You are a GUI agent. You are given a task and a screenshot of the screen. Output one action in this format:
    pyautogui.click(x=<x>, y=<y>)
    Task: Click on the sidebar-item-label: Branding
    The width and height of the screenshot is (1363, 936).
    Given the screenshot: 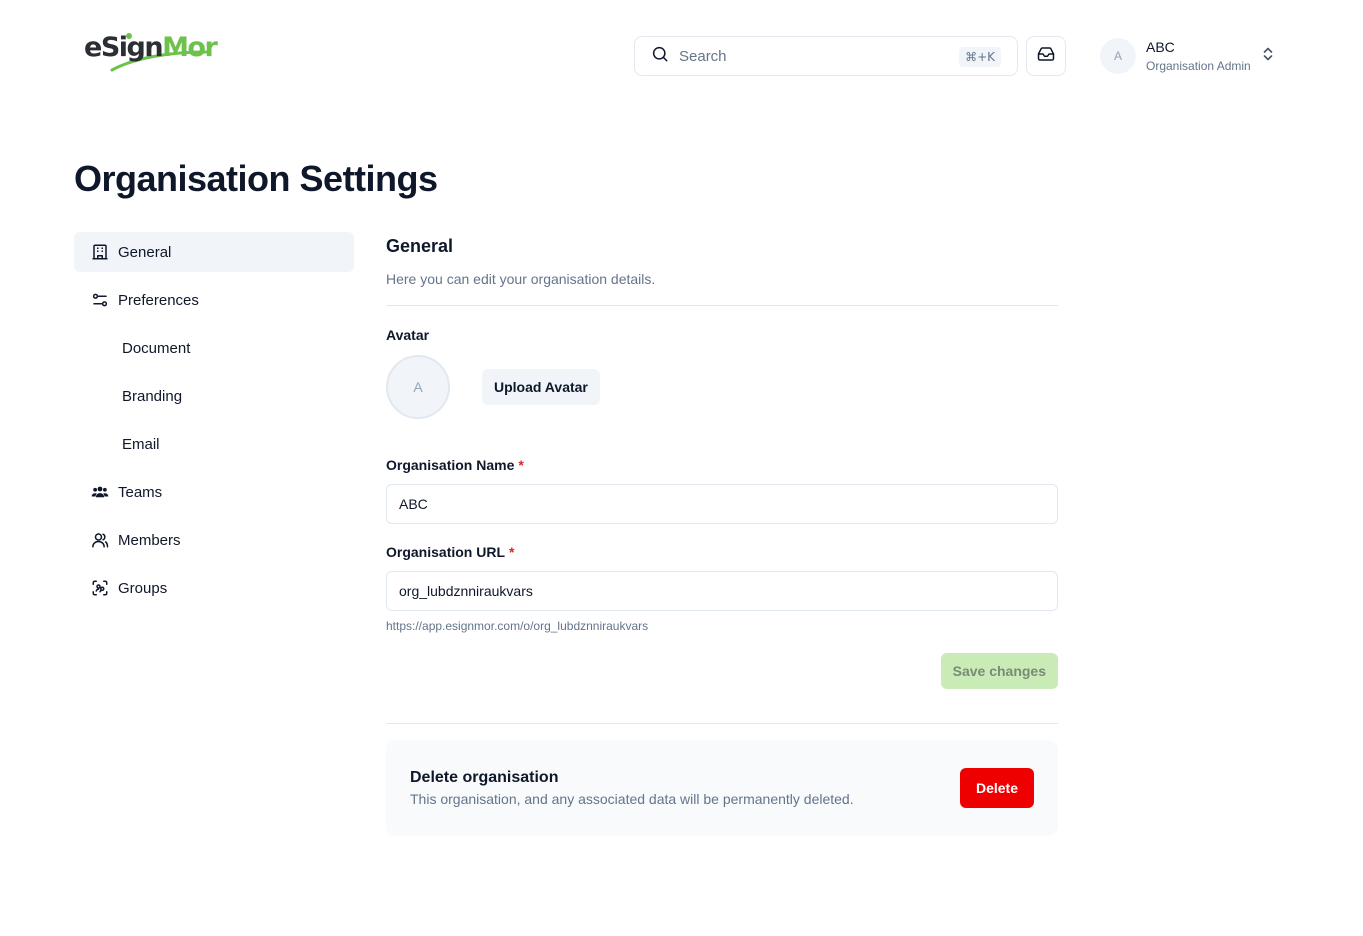 What is the action you would take?
    pyautogui.click(x=152, y=396)
    